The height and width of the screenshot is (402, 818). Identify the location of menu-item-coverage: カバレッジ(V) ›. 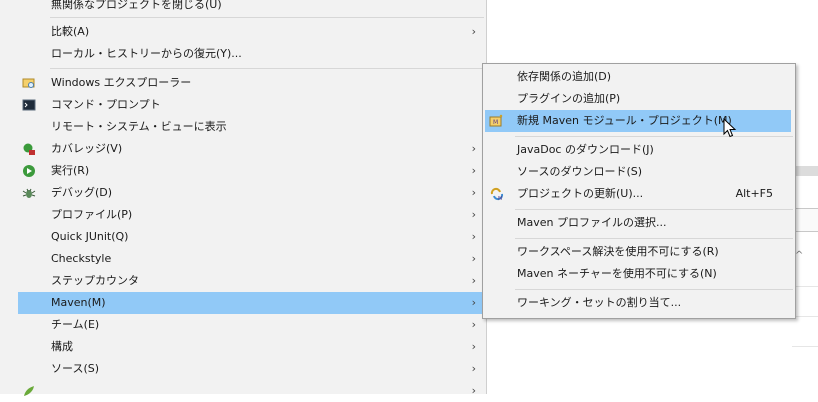
(251, 149).